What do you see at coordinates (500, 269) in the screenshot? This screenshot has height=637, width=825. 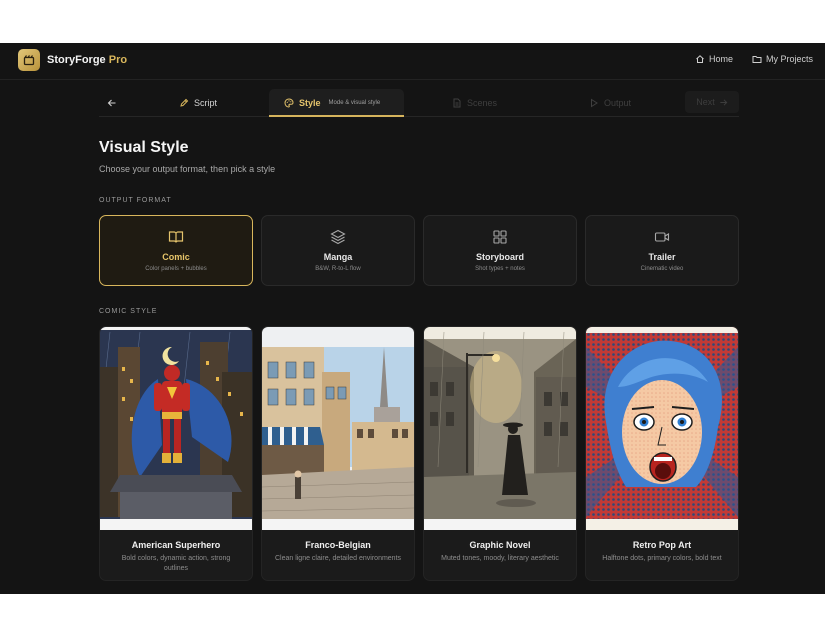 I see `format-storyboard-desc: Shot types + notes` at bounding box center [500, 269].